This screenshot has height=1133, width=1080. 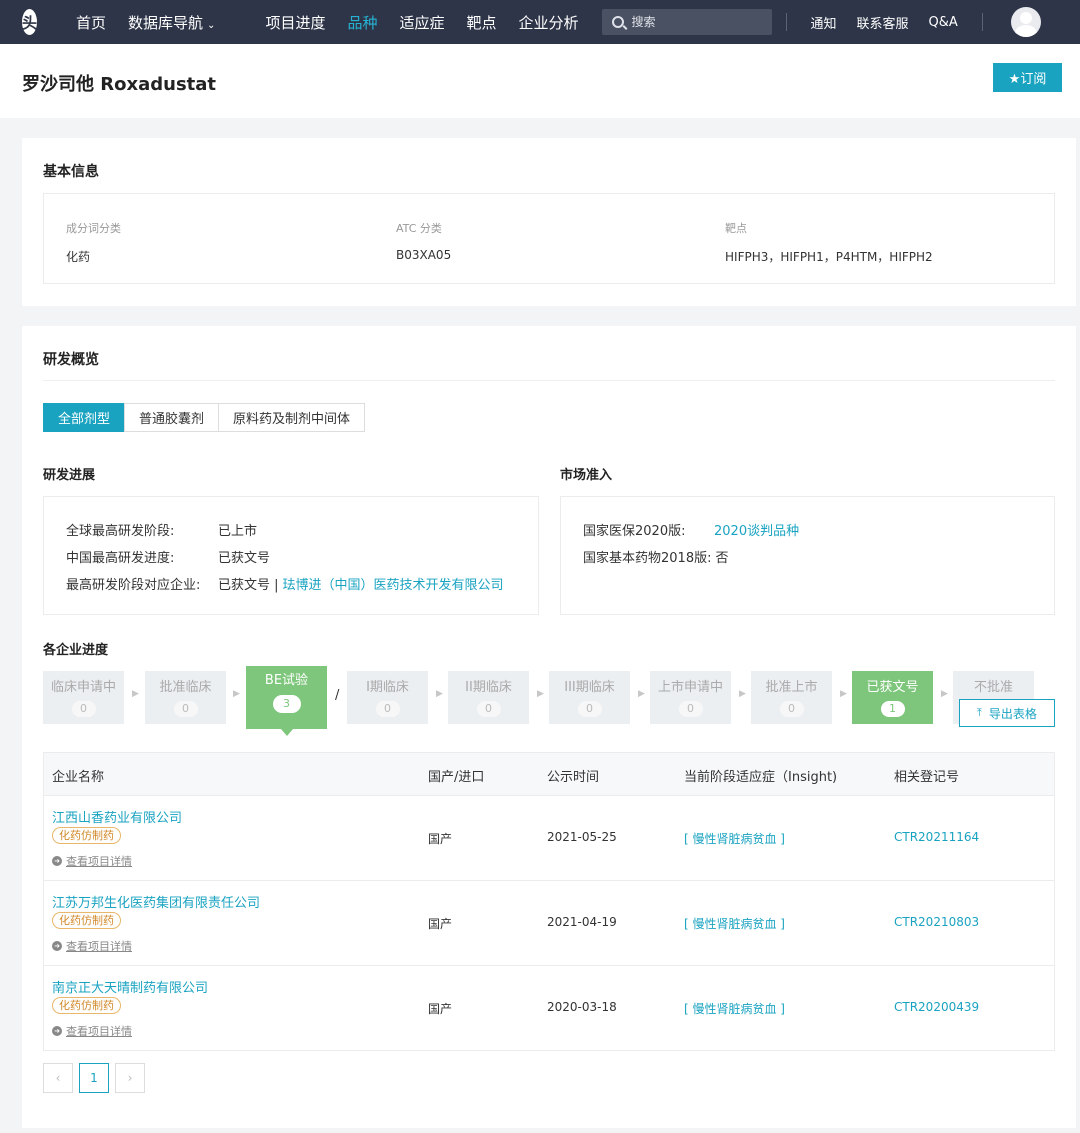 What do you see at coordinates (362, 22) in the screenshot?
I see `nav-varieties: 品种` at bounding box center [362, 22].